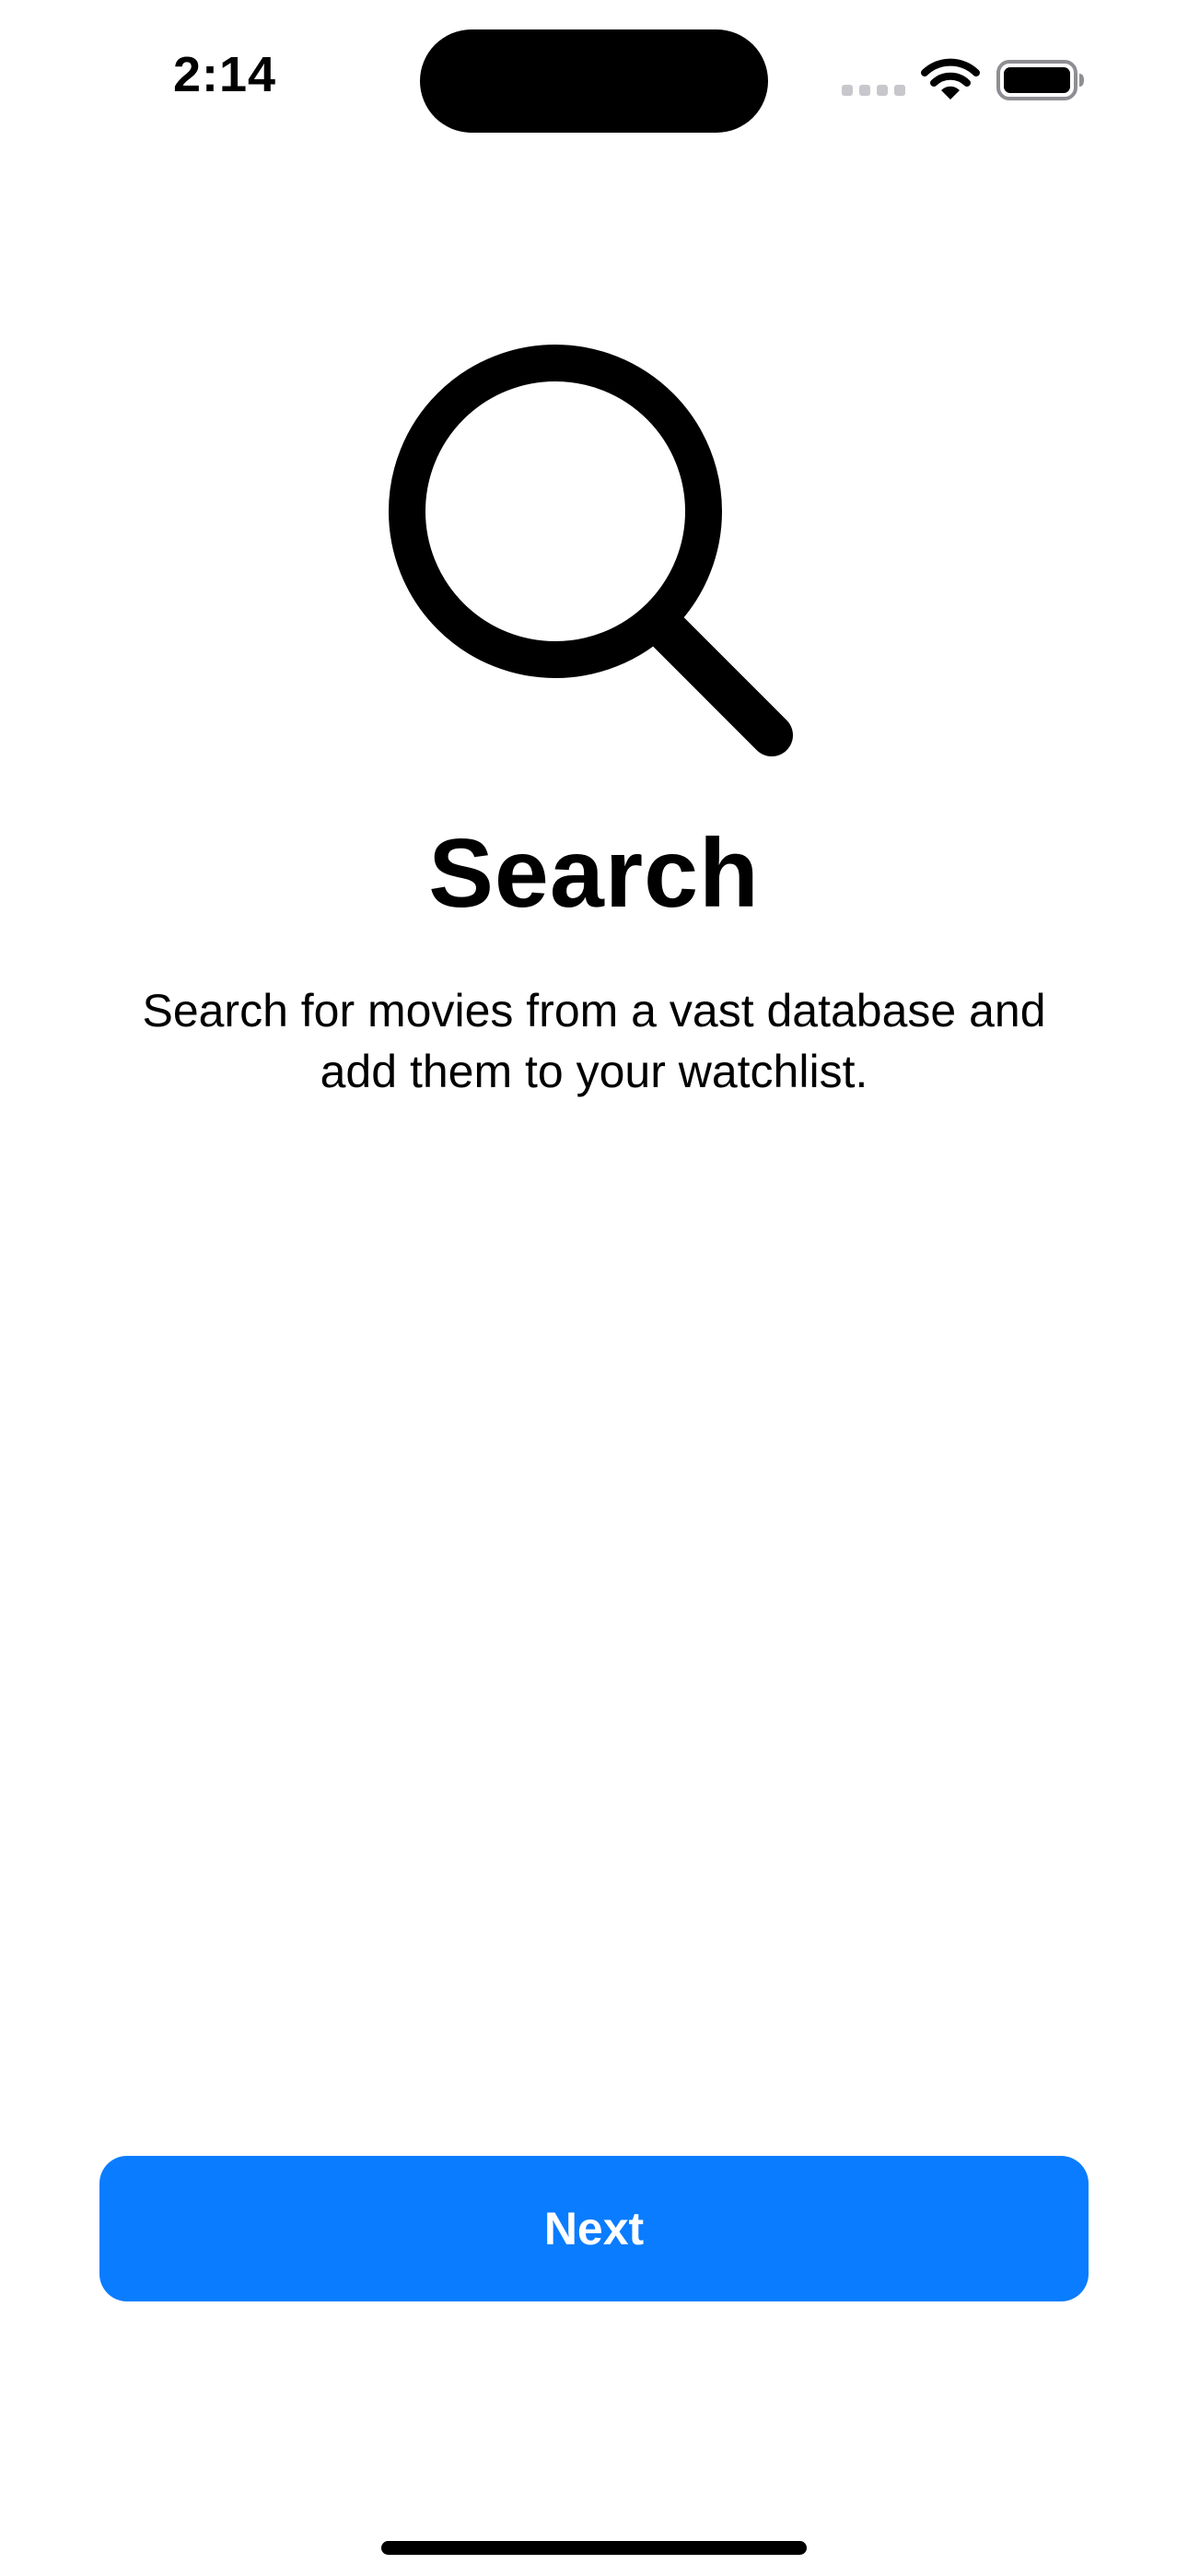  Describe the element at coordinates (594, 2548) in the screenshot. I see `home-indicator` at that location.